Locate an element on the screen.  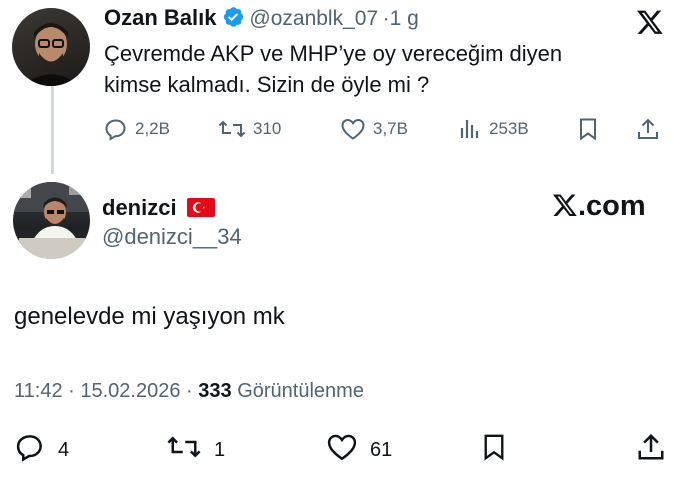
tweet-date: 15.02.2026 is located at coordinates (130, 391).